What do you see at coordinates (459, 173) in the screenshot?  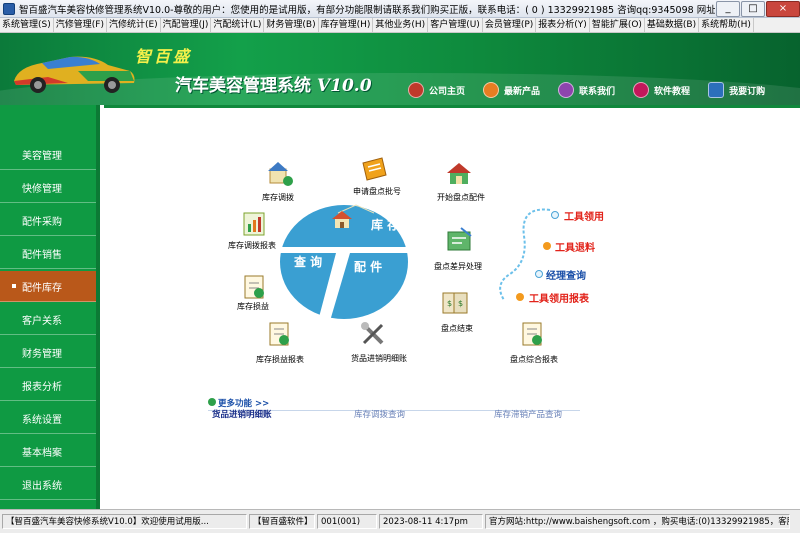 I see `start-inventory-icon` at bounding box center [459, 173].